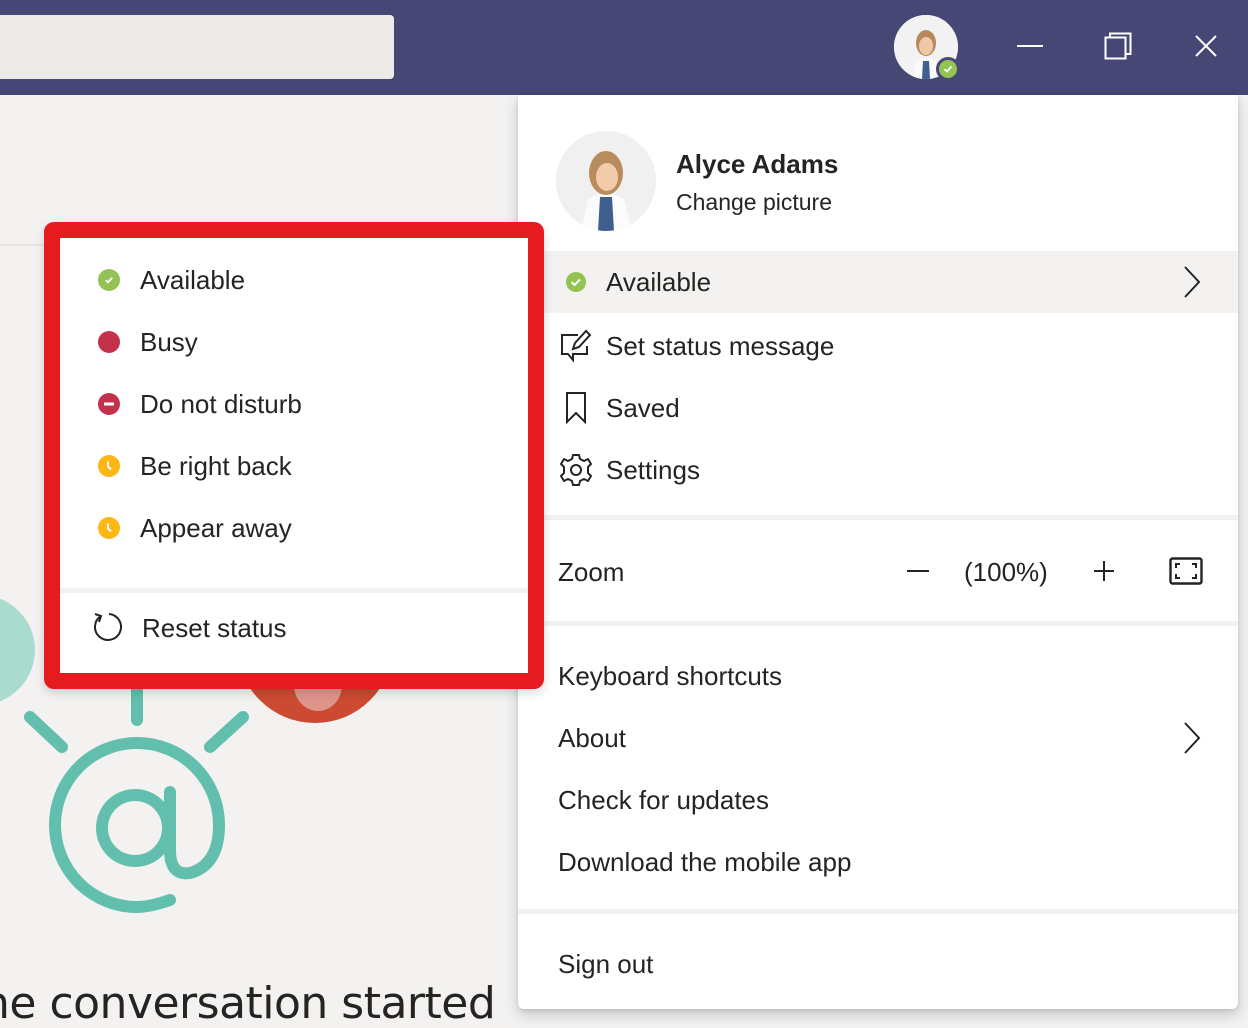 The width and height of the screenshot is (1248, 1028). What do you see at coordinates (754, 202) in the screenshot?
I see `change-picture-link: Change picture` at bounding box center [754, 202].